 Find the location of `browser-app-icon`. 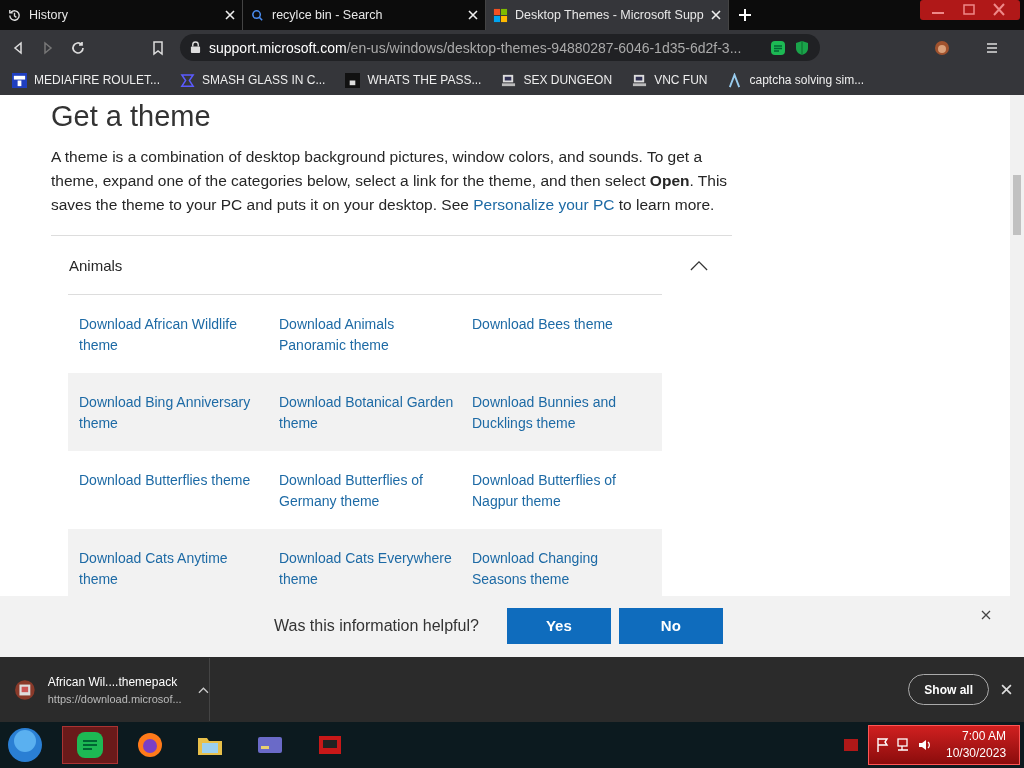

browser-app-icon is located at coordinates (150, 745).